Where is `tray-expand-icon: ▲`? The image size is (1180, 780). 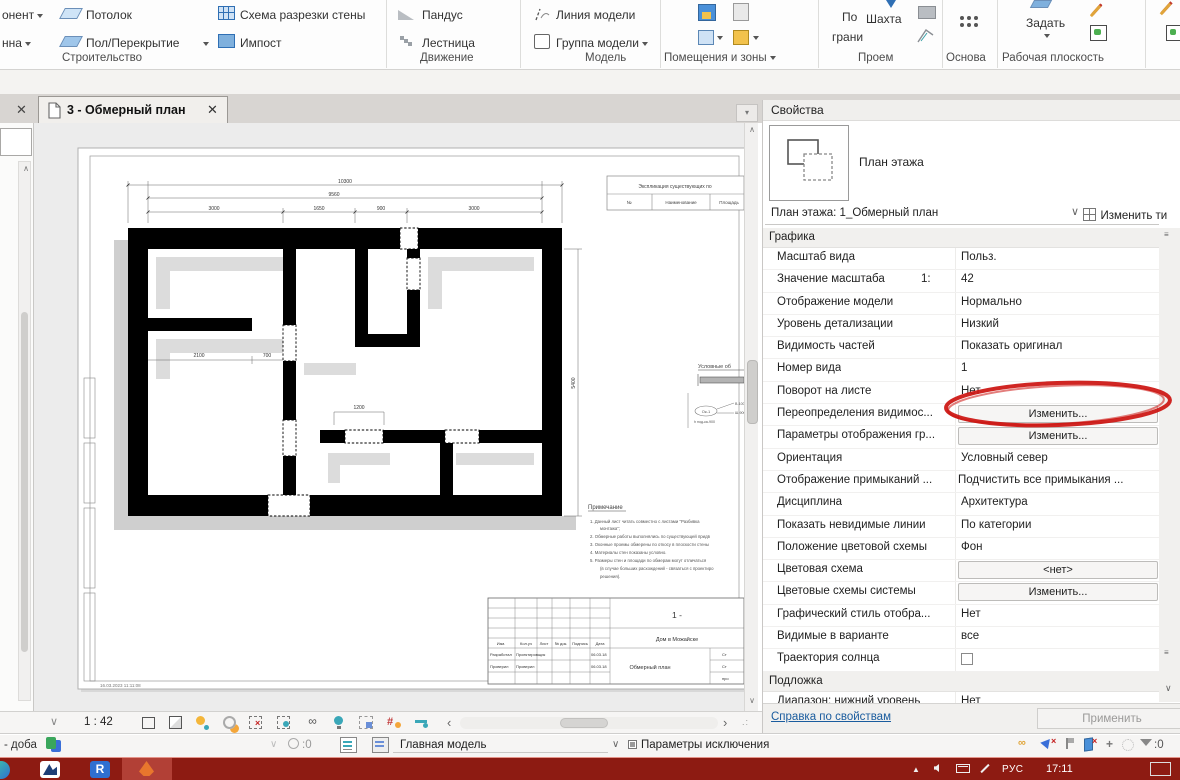 tray-expand-icon: ▲ is located at coordinates (916, 769).